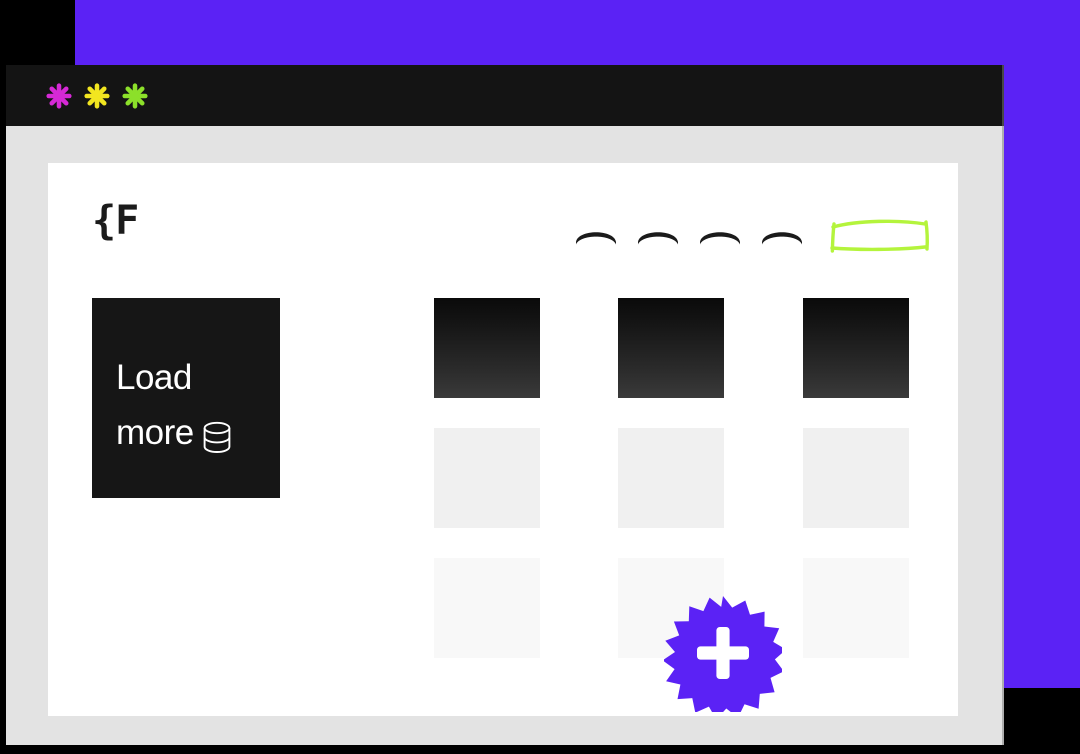  I want to click on window-titlebar, so click(505, 95).